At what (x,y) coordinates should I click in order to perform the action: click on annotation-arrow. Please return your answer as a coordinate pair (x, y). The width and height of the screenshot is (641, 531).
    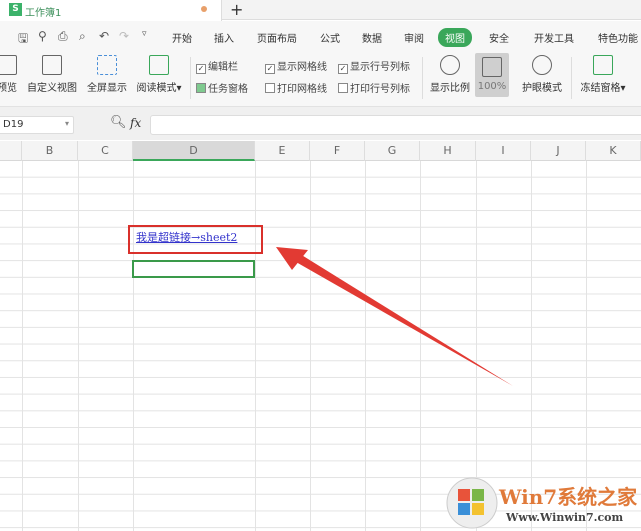
    Looking at the image, I should click on (394, 316).